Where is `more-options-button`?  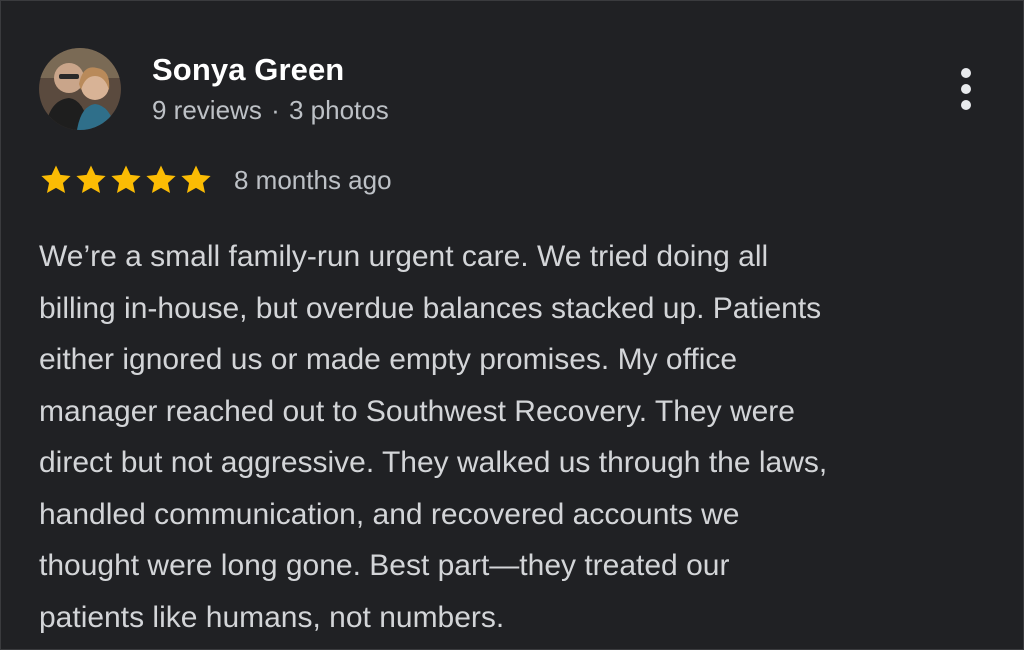 more-options-button is located at coordinates (966, 89).